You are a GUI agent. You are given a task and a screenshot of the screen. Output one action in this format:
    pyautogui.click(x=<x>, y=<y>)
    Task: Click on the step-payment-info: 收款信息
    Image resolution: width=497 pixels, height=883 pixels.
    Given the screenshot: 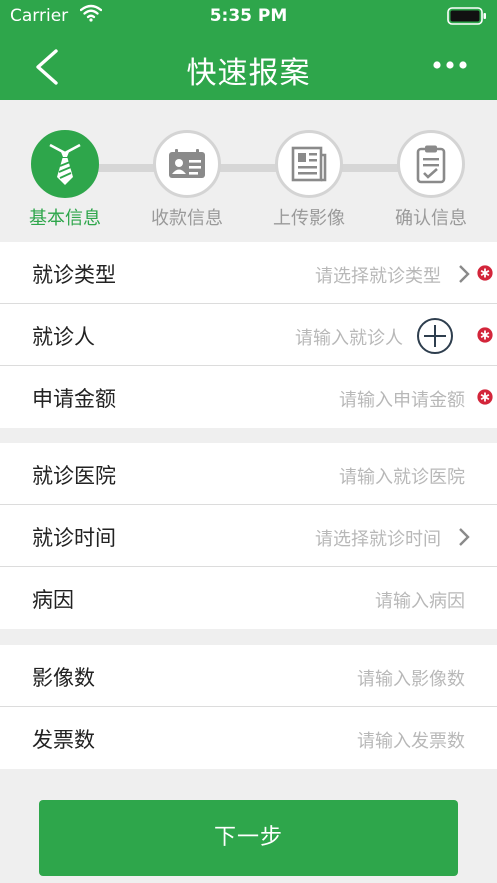 What is the action you would take?
    pyautogui.click(x=187, y=180)
    